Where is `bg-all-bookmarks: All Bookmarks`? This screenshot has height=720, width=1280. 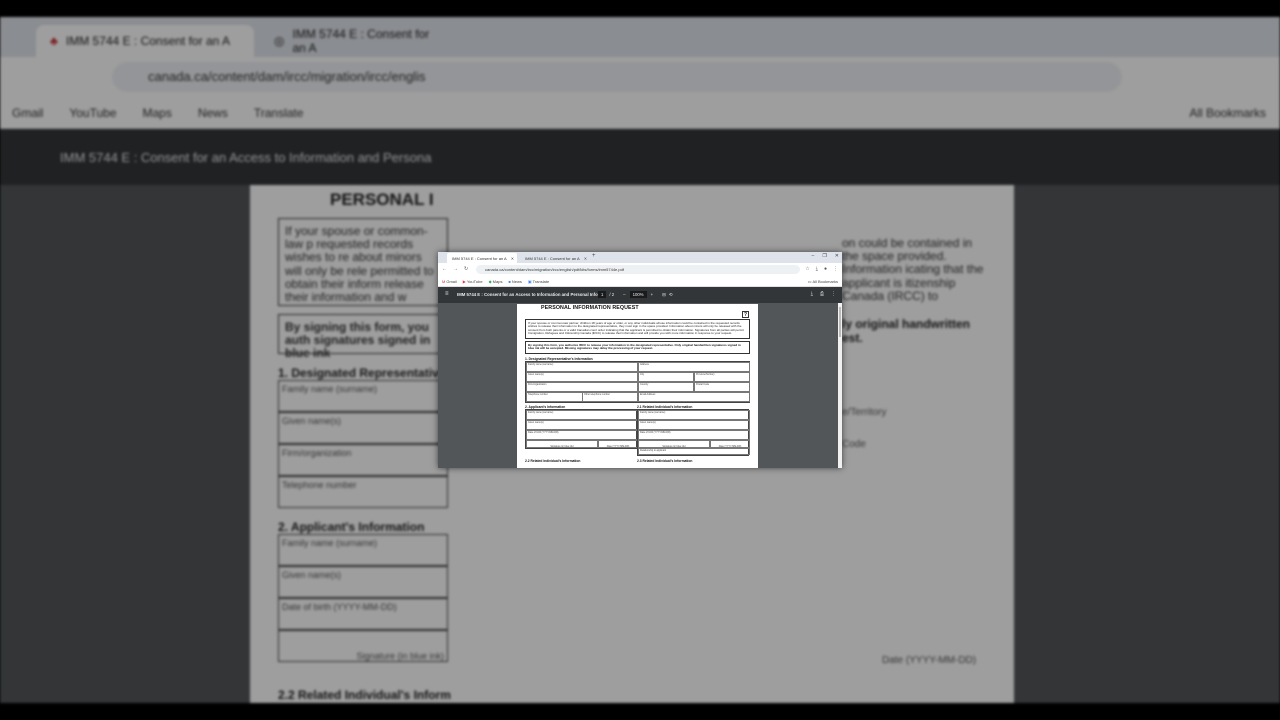 bg-all-bookmarks: All Bookmarks is located at coordinates (1227, 112).